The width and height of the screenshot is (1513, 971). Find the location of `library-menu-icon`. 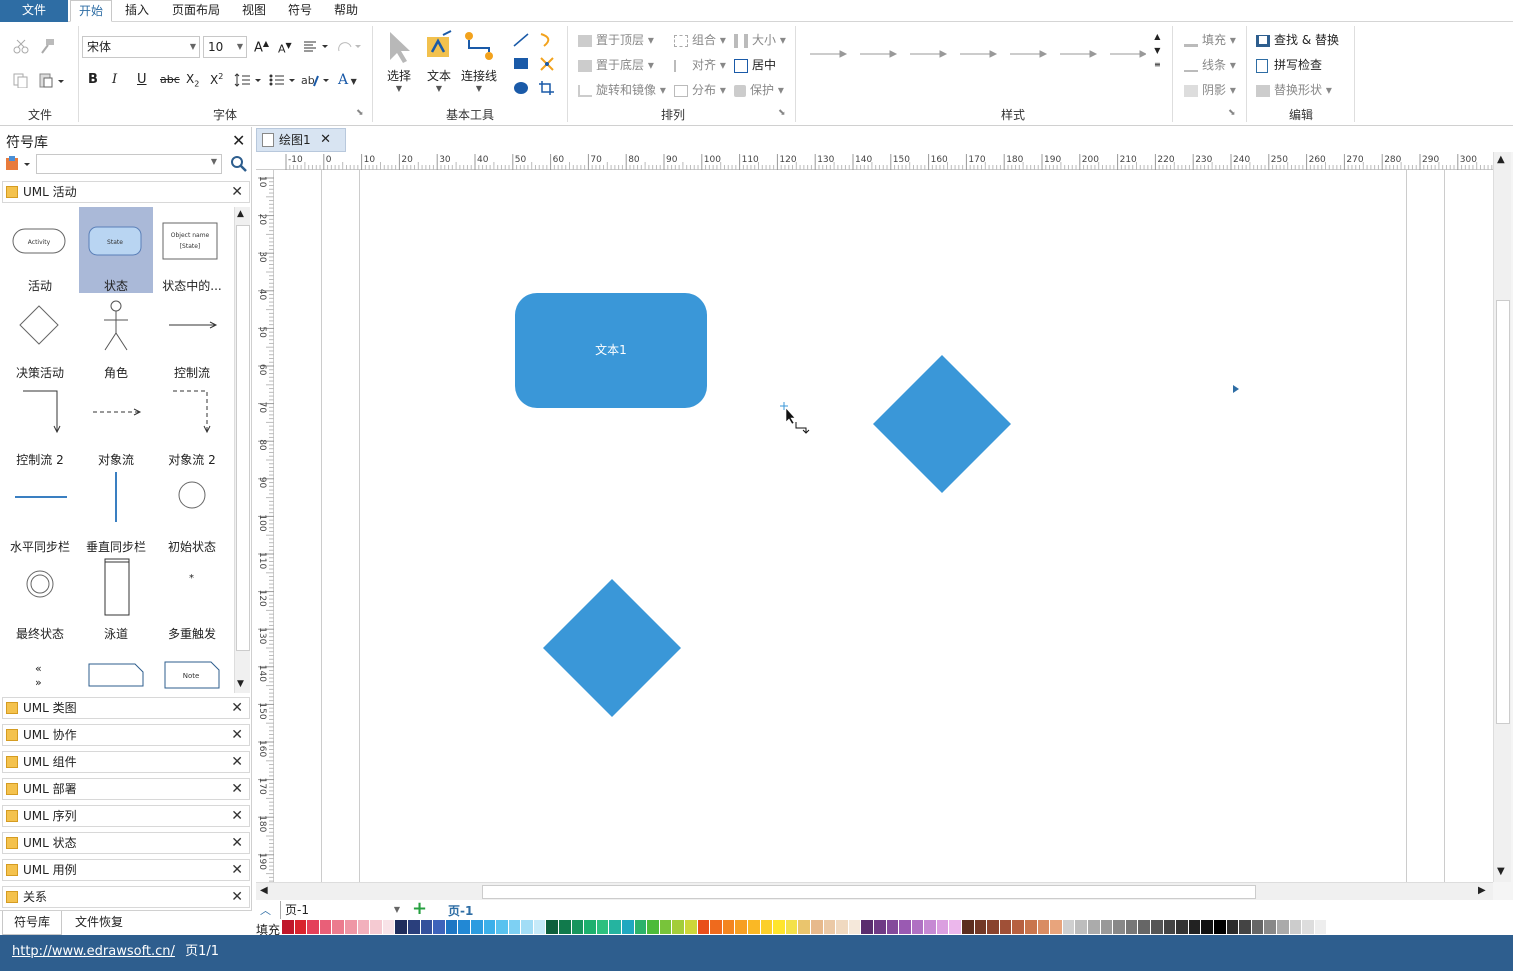

library-menu-icon is located at coordinates (18, 164).